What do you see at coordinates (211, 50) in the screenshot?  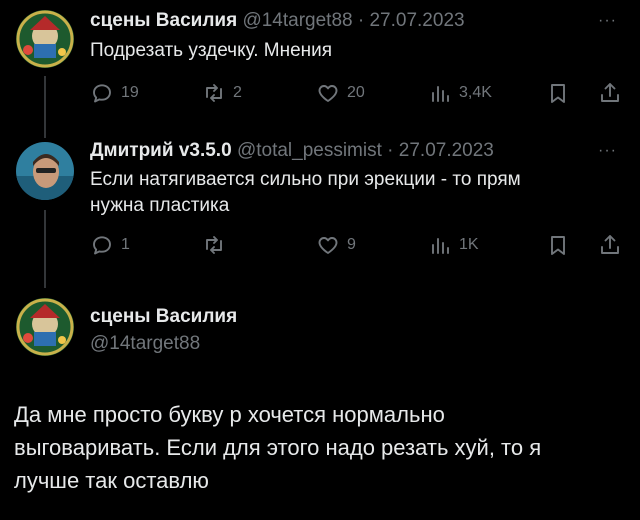 I see `tweet-text: Подрезать уздечку. Мнения` at bounding box center [211, 50].